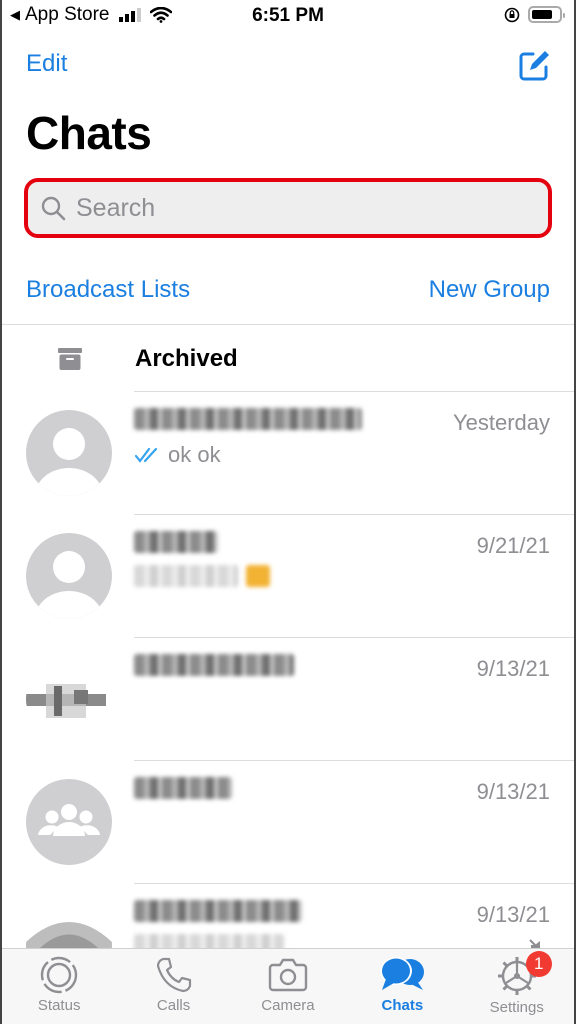 The image size is (576, 1024). Describe the element at coordinates (258, 576) in the screenshot. I see `emoji-icon` at that location.